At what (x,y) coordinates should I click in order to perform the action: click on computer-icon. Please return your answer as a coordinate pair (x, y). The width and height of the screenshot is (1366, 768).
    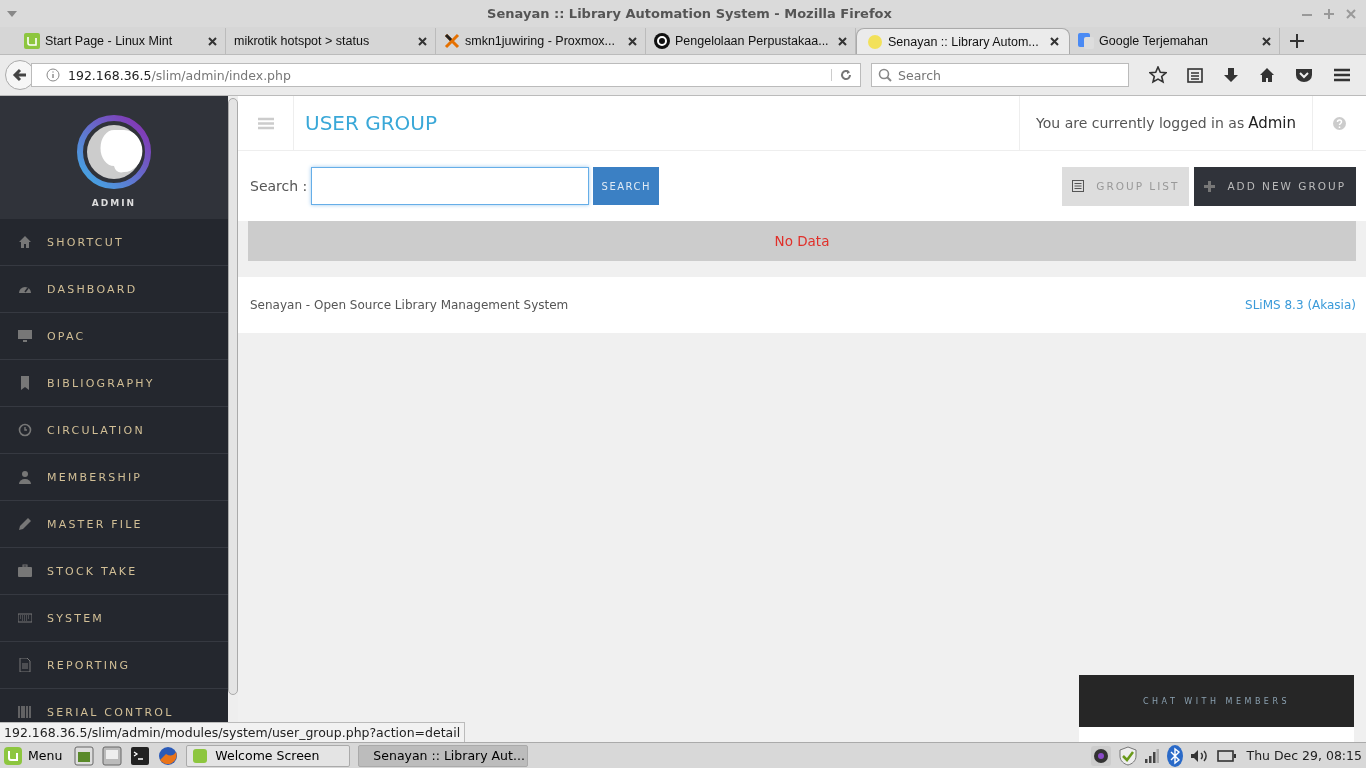
    Looking at the image, I should click on (112, 755).